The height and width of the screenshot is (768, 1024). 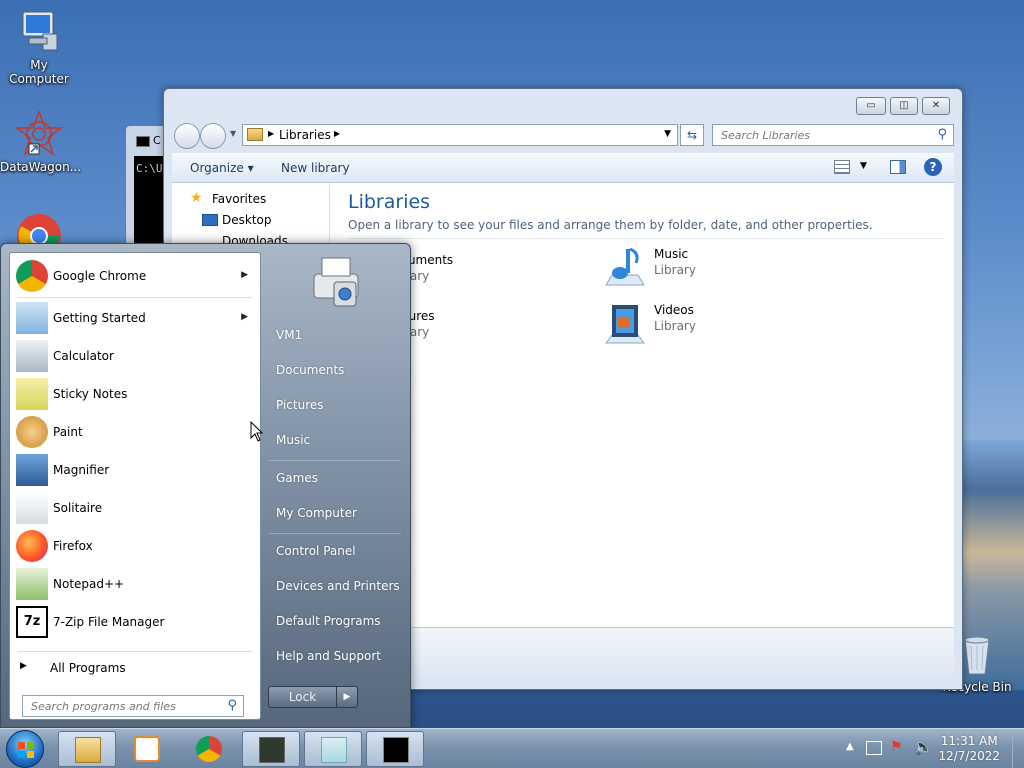 What do you see at coordinates (90, 394) in the screenshot?
I see `program-label: Sticky Notes` at bounding box center [90, 394].